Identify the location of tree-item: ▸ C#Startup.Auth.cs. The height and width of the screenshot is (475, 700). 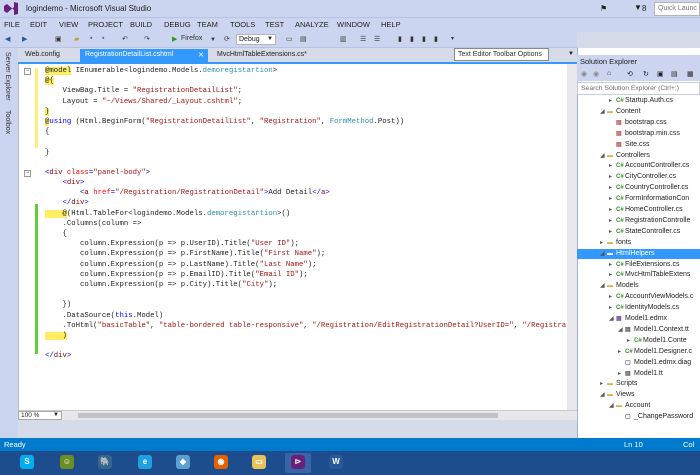
(638, 101).